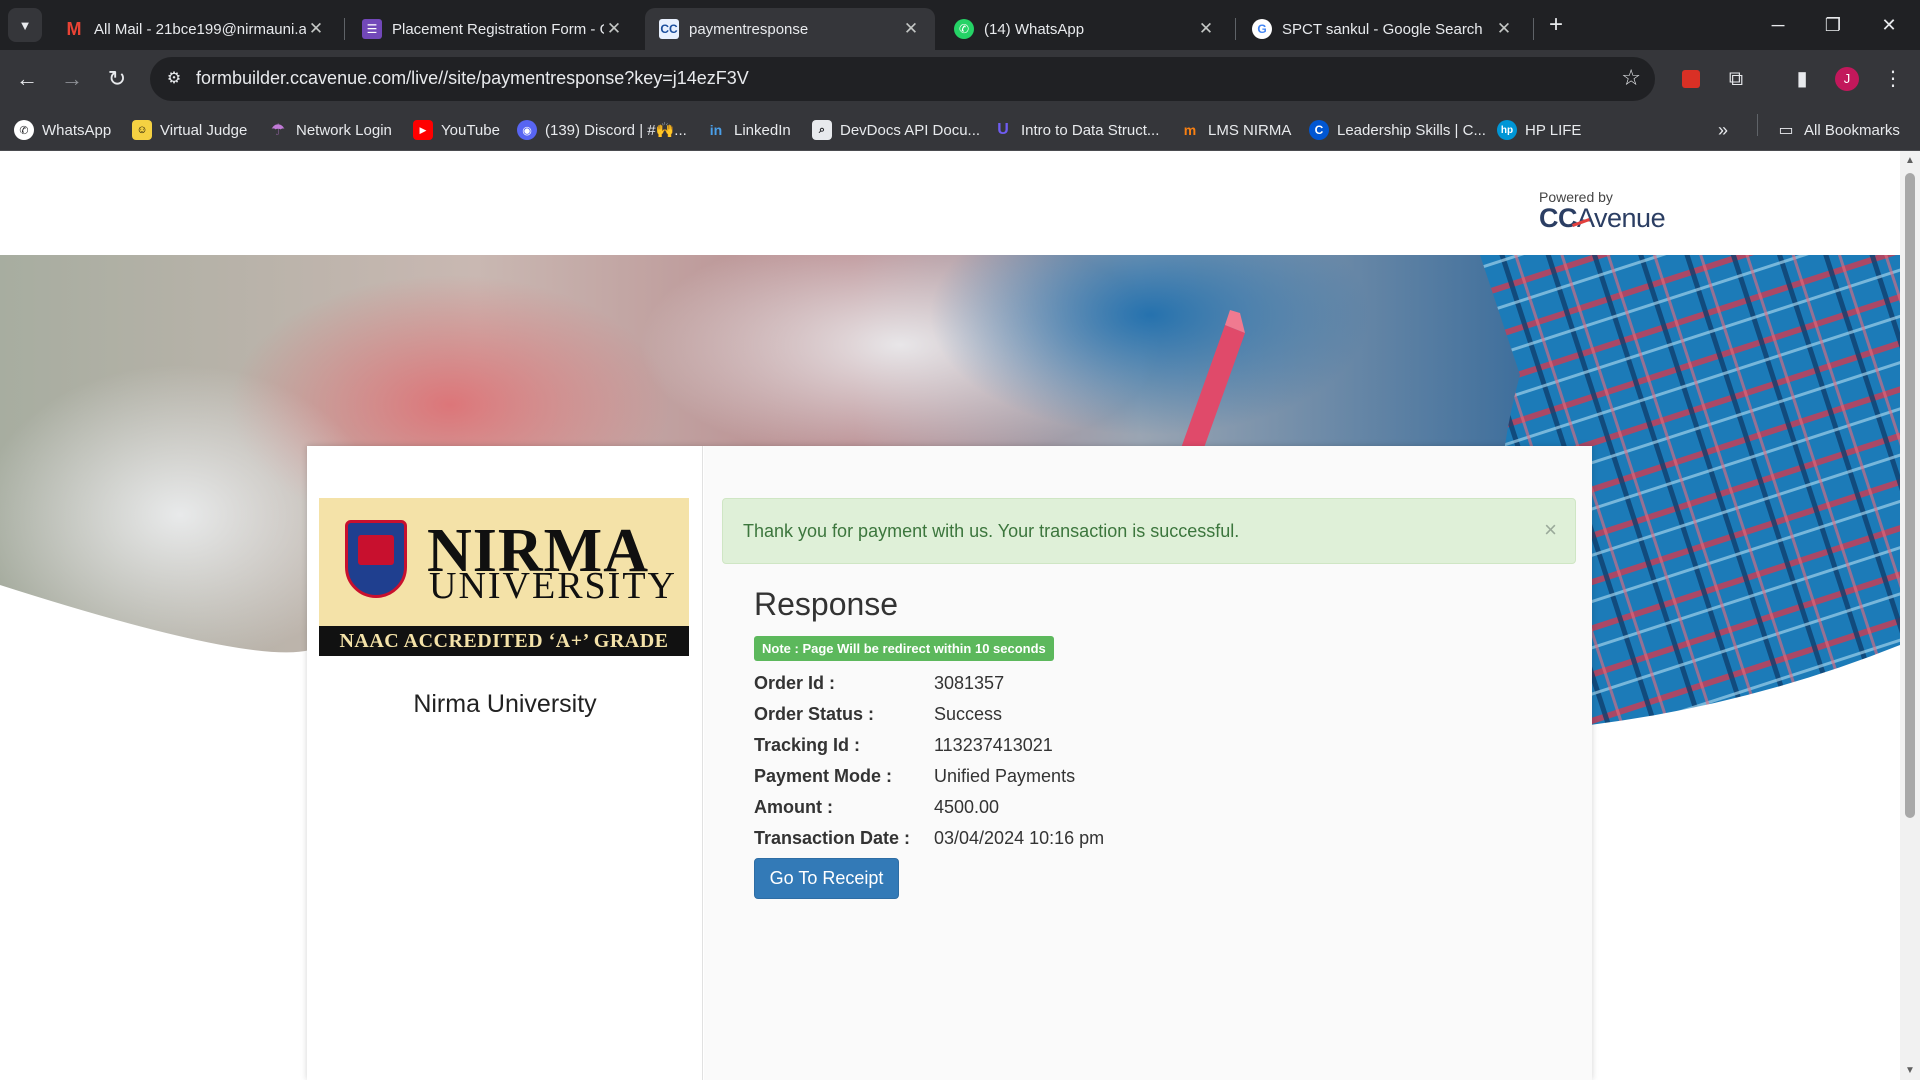 The image size is (1920, 1080). I want to click on linkedin-icon: in, so click(716, 130).